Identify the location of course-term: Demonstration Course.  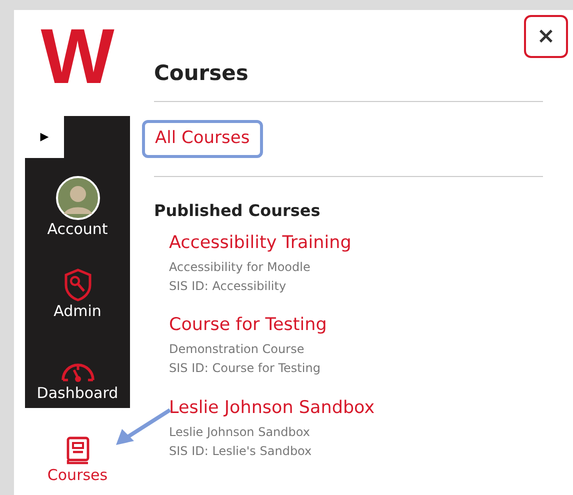
(237, 349).